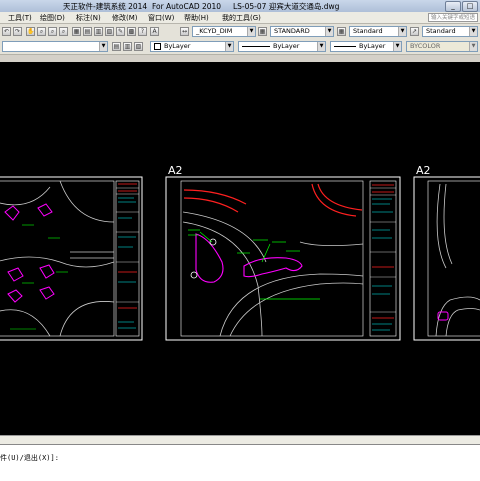 This screenshot has height=481, width=480. I want to click on search-input: 输入关键字或短语, so click(453, 17).